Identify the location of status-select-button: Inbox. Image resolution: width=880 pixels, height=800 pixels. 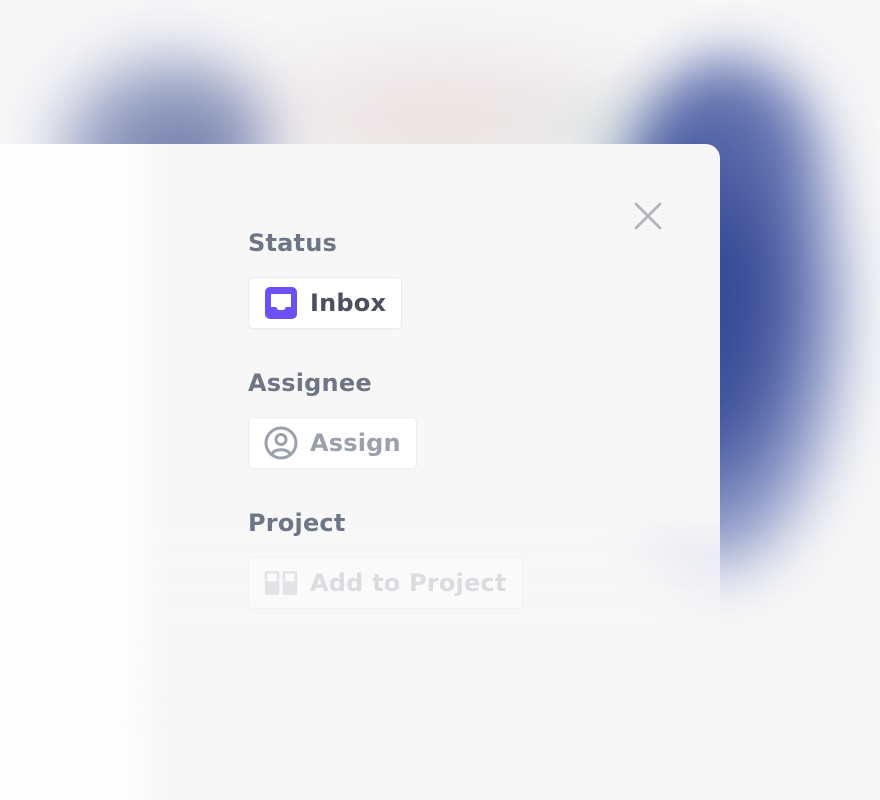
(325, 303).